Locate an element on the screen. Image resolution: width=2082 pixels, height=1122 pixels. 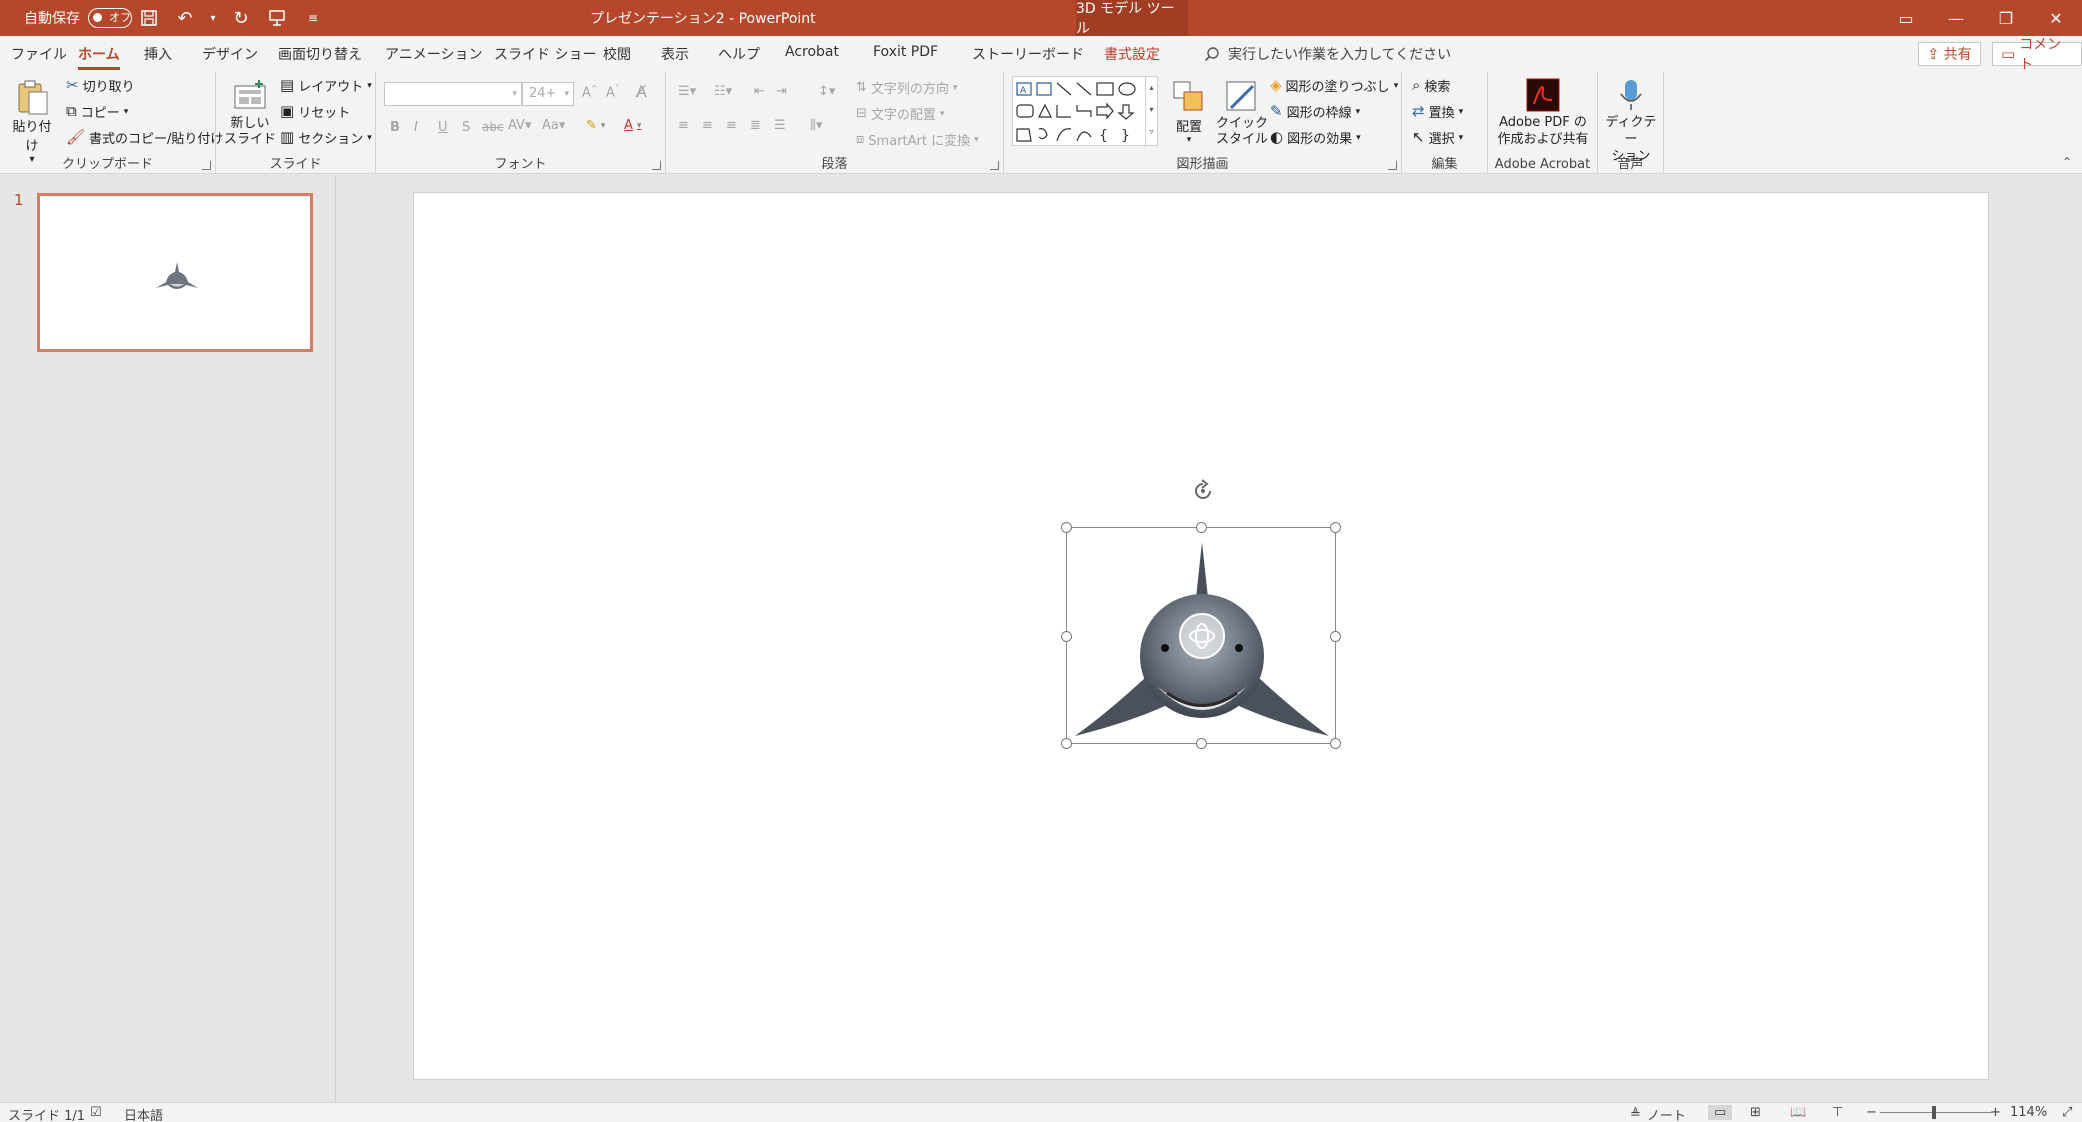
decrease-indent-icon: ⇤ is located at coordinates (759, 91).